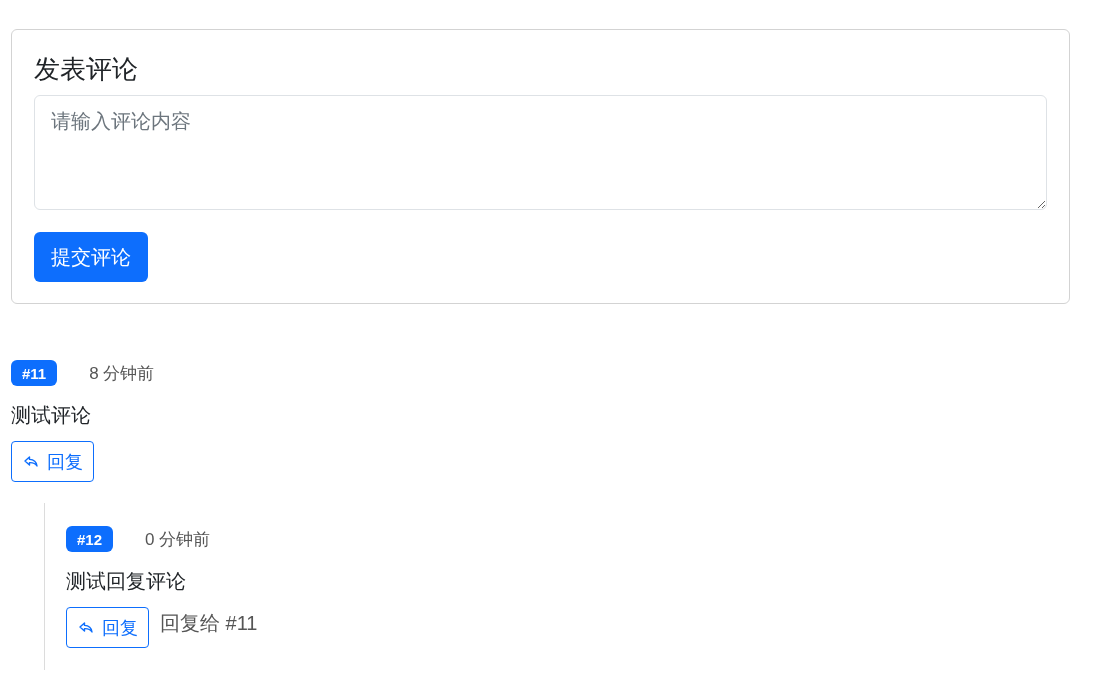 The height and width of the screenshot is (690, 1095). Describe the element at coordinates (122, 373) in the screenshot. I see `comment-time: 8 分钟前` at that location.